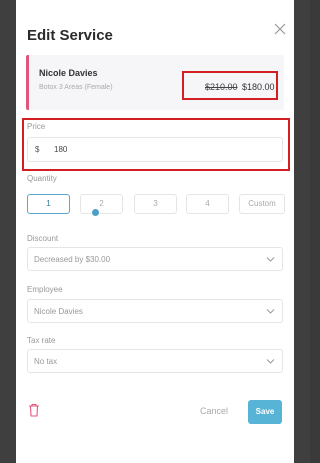  What do you see at coordinates (68, 73) in the screenshot?
I see `client-name: Nicole Davies` at bounding box center [68, 73].